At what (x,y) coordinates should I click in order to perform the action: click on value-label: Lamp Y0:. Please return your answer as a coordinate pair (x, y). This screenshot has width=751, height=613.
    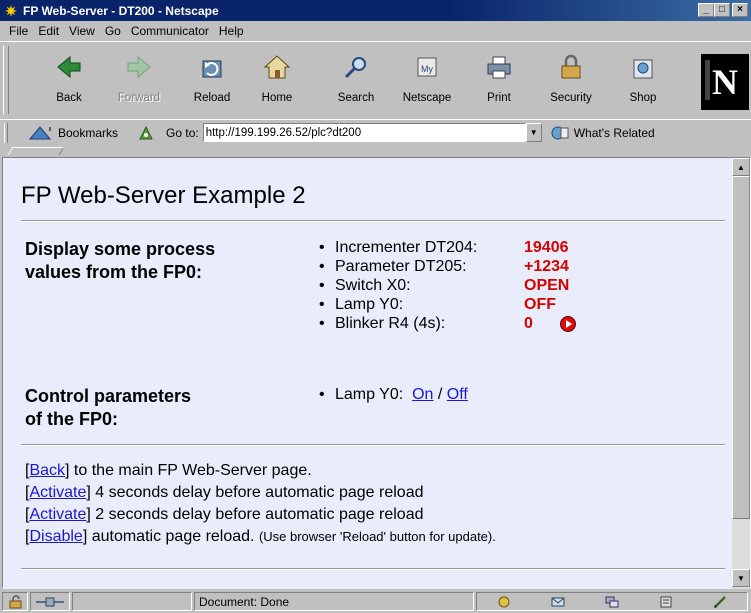
    Looking at the image, I should click on (369, 304).